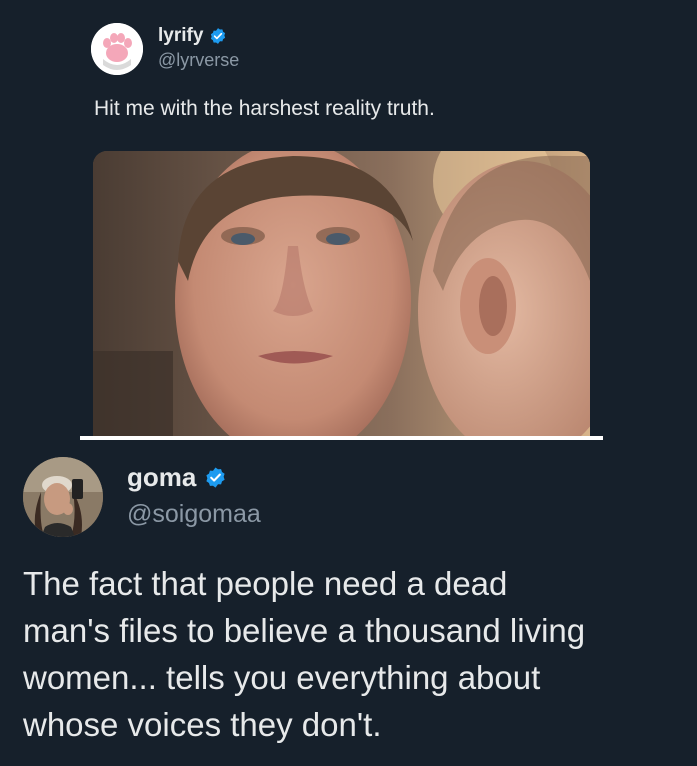 This screenshot has height=766, width=697. I want to click on author-name: goma, so click(161, 477).